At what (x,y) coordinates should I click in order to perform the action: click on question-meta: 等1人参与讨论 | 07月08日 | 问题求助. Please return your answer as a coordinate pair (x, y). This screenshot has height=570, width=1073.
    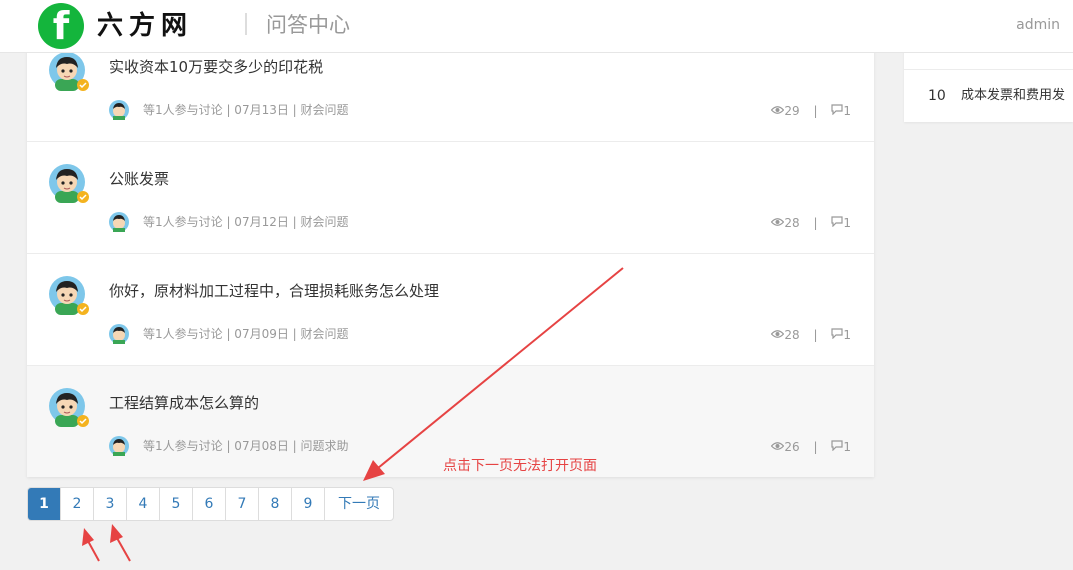
    Looking at the image, I should click on (246, 446).